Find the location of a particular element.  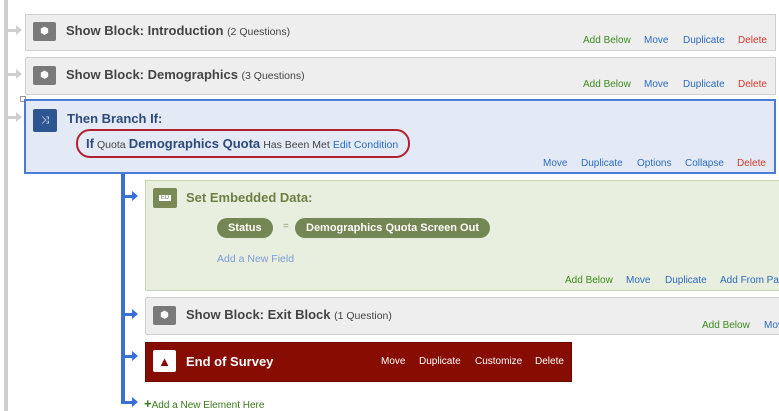

equals-sign: = is located at coordinates (286, 226).